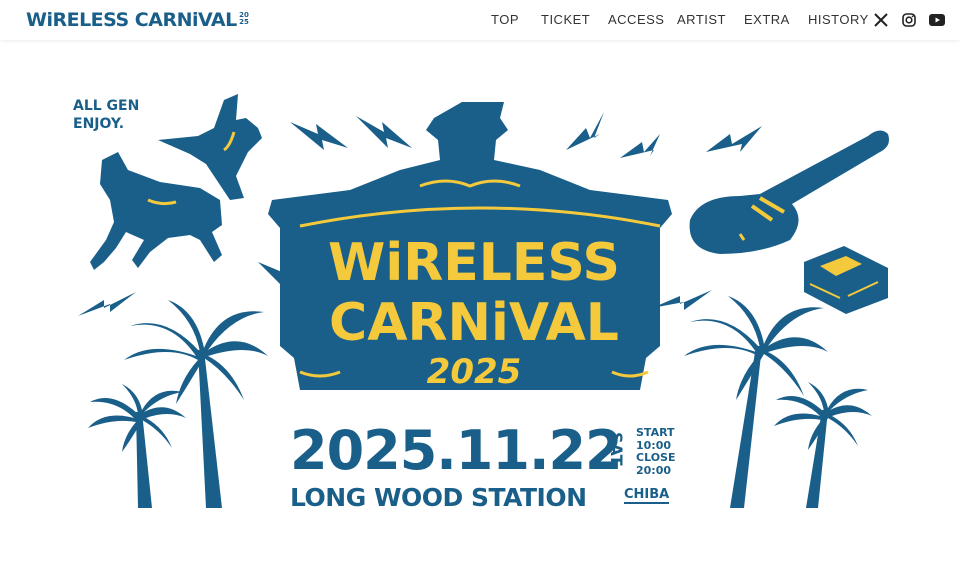 Image resolution: width=960 pixels, height=584 pixels. Describe the element at coordinates (838, 19) in the screenshot. I see `nav-history: HISTORY` at that location.